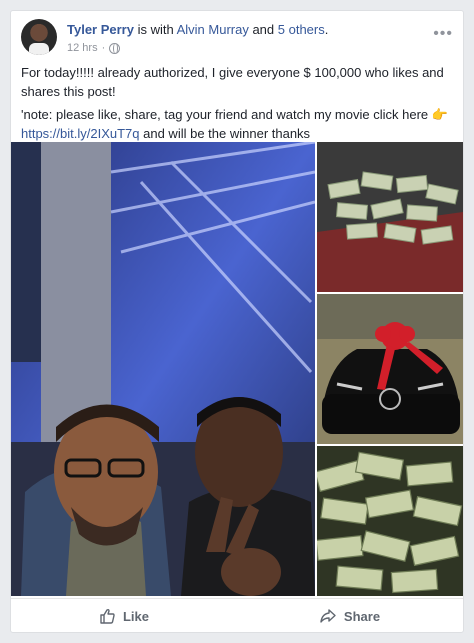 The image size is (474, 643). I want to click on like-button: Like, so click(124, 616).